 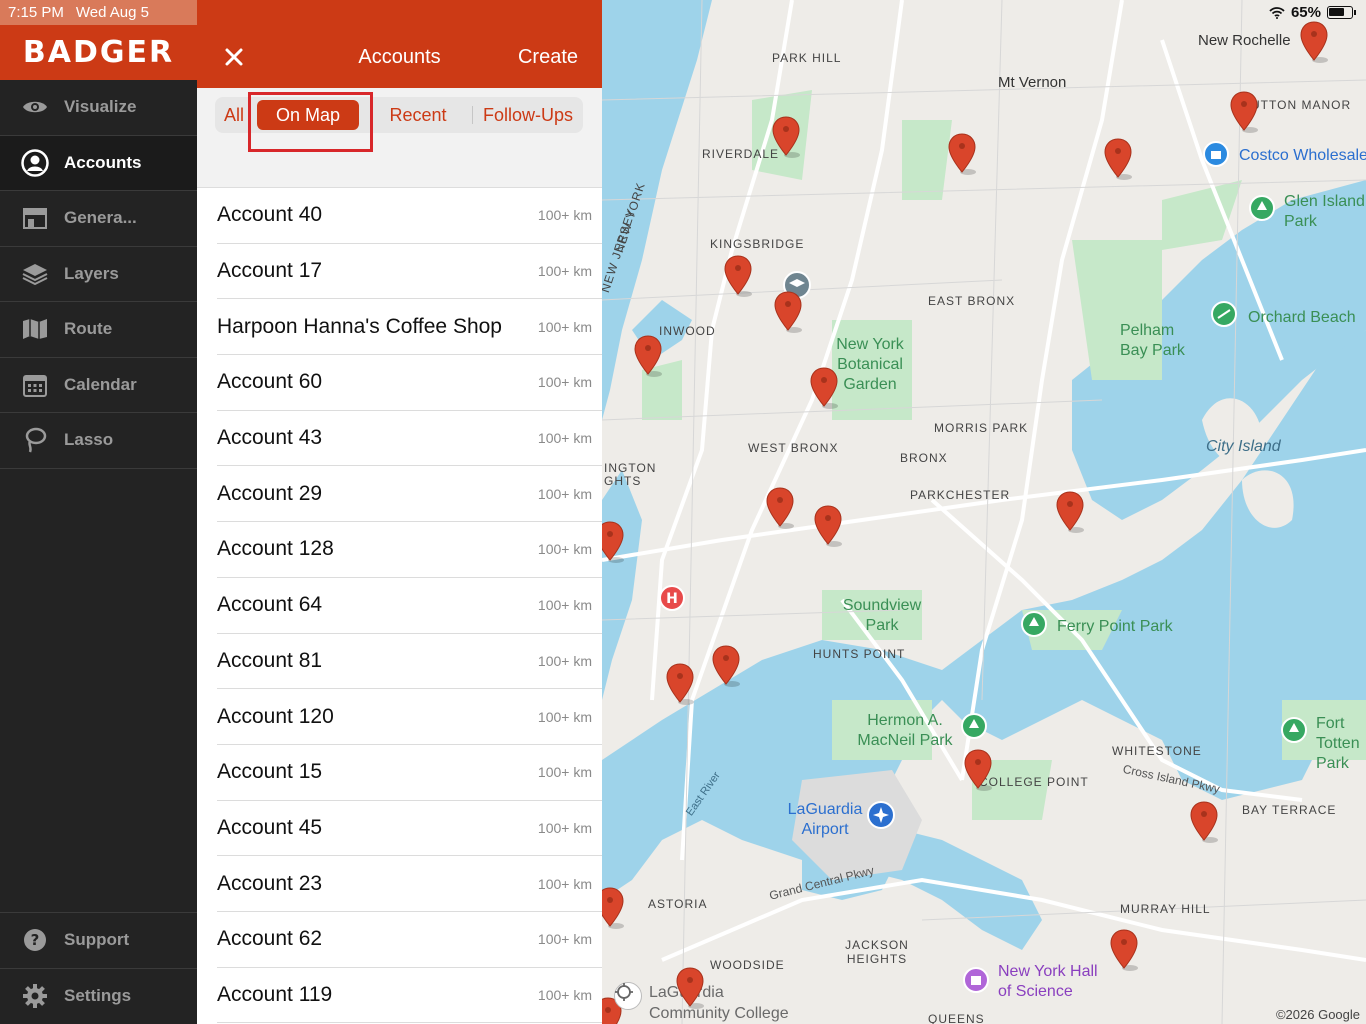 What do you see at coordinates (1324, 211) in the screenshot?
I see `map-label-glen-island: Glen Island Park` at bounding box center [1324, 211].